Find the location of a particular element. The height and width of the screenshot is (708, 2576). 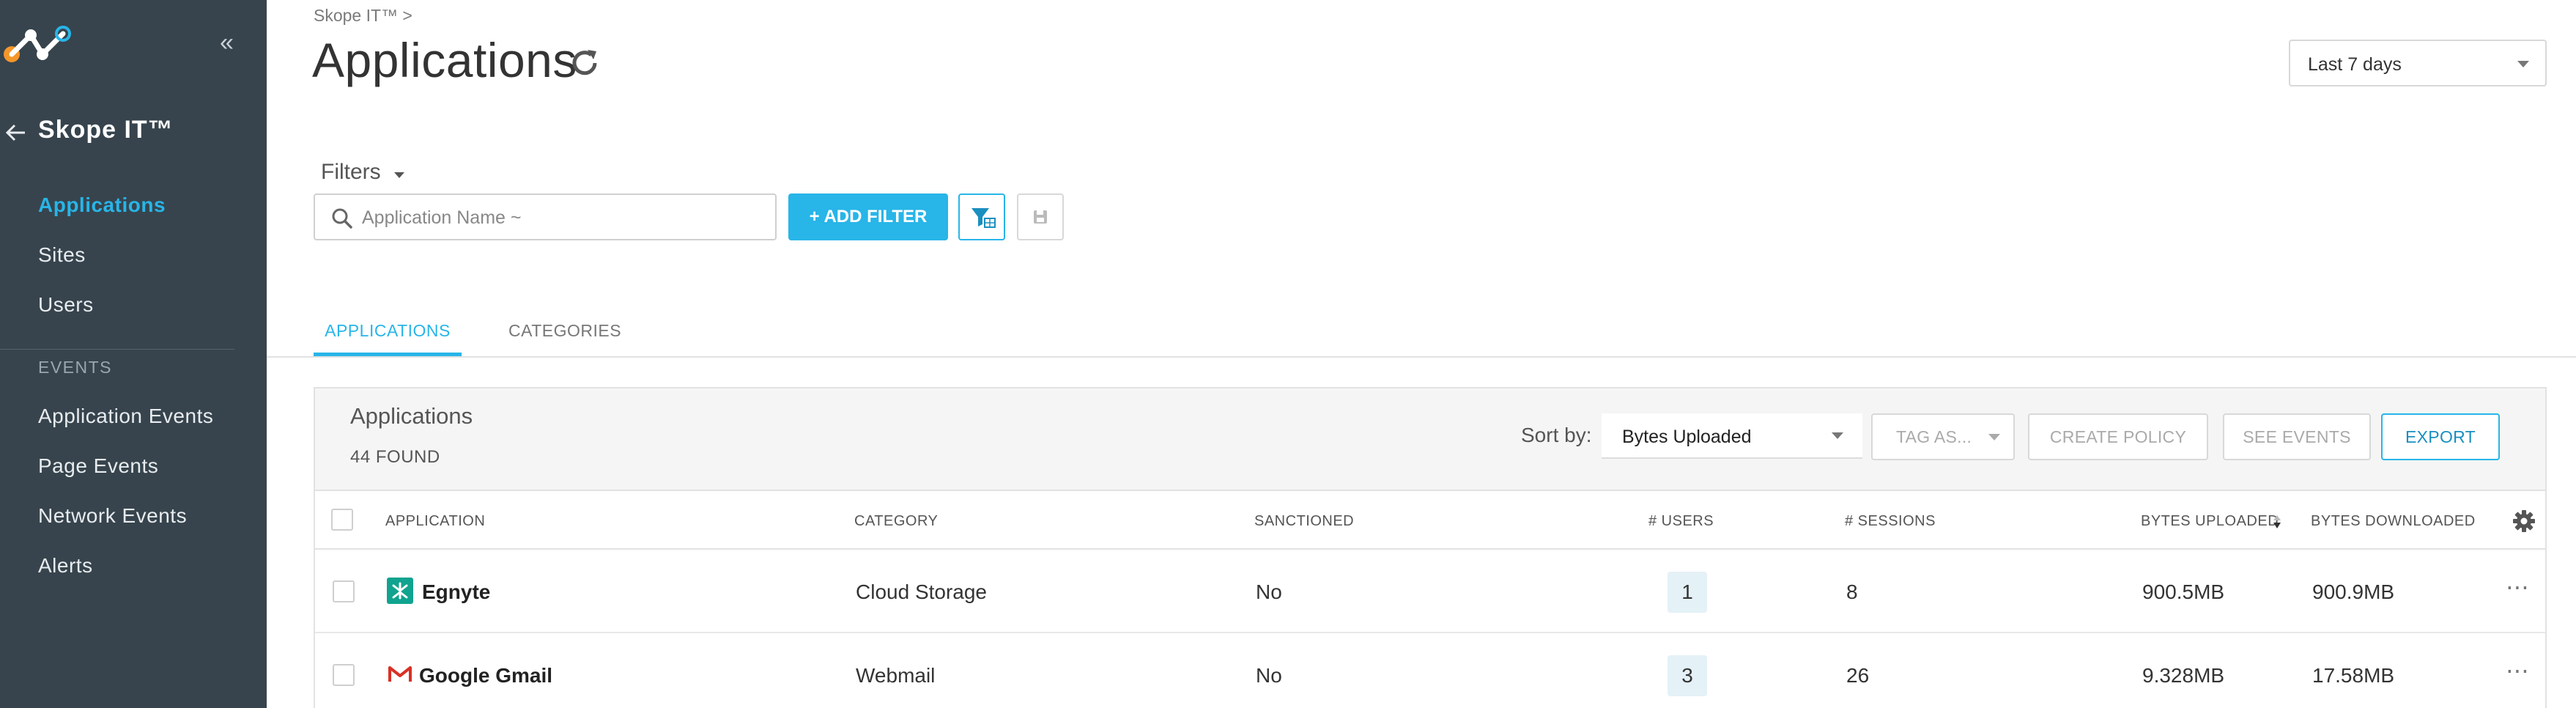

breadcrumb: Skope IT™ > is located at coordinates (363, 16).